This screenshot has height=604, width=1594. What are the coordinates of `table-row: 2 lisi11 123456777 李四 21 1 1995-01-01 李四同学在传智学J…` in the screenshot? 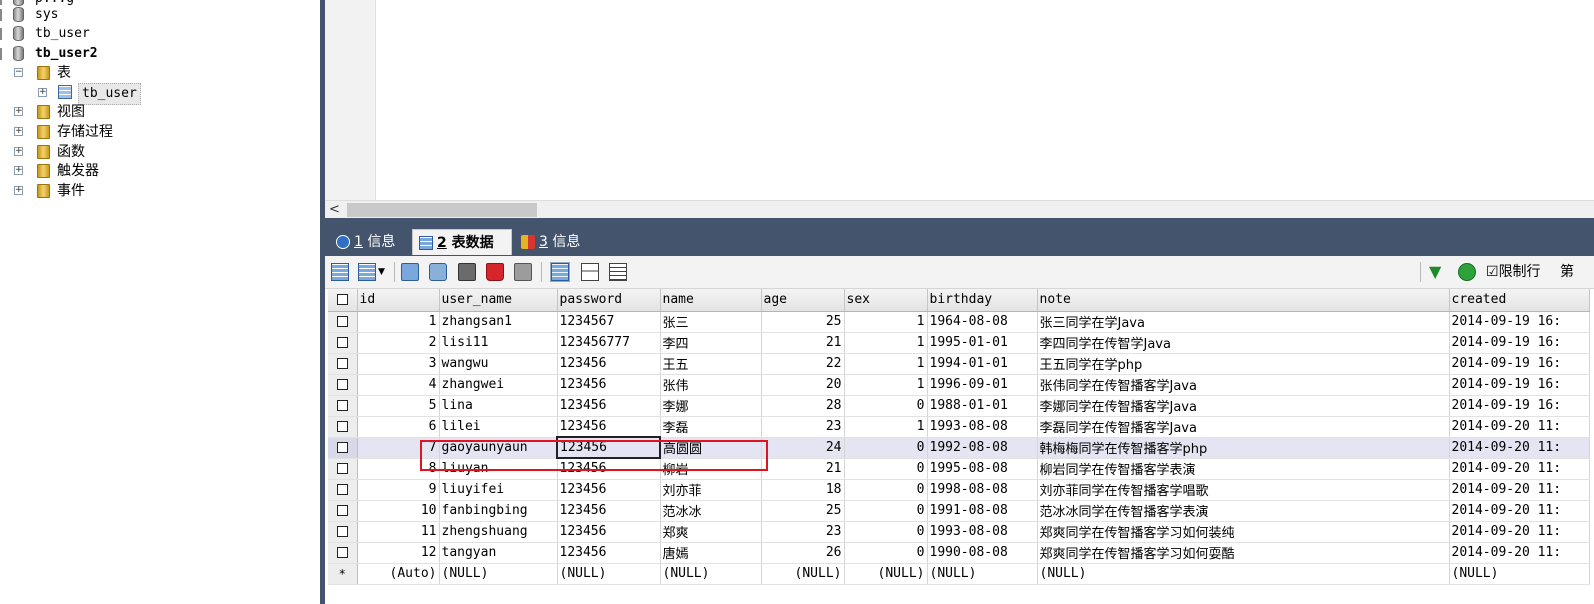 It's located at (959, 343).